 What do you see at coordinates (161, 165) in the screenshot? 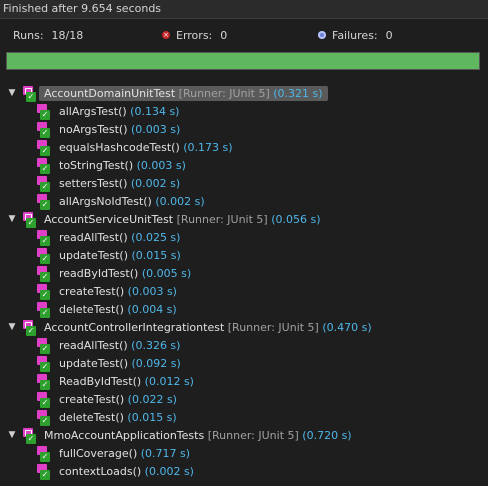
I see `case-time: (0.003 s)` at bounding box center [161, 165].